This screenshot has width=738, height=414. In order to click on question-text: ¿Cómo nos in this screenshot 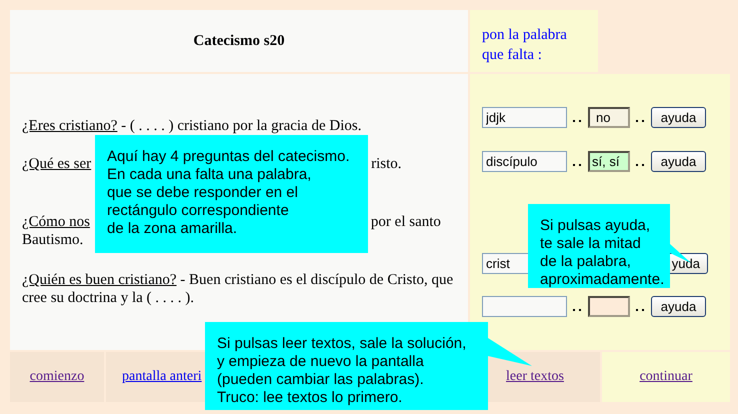, I will do `click(56, 222)`.